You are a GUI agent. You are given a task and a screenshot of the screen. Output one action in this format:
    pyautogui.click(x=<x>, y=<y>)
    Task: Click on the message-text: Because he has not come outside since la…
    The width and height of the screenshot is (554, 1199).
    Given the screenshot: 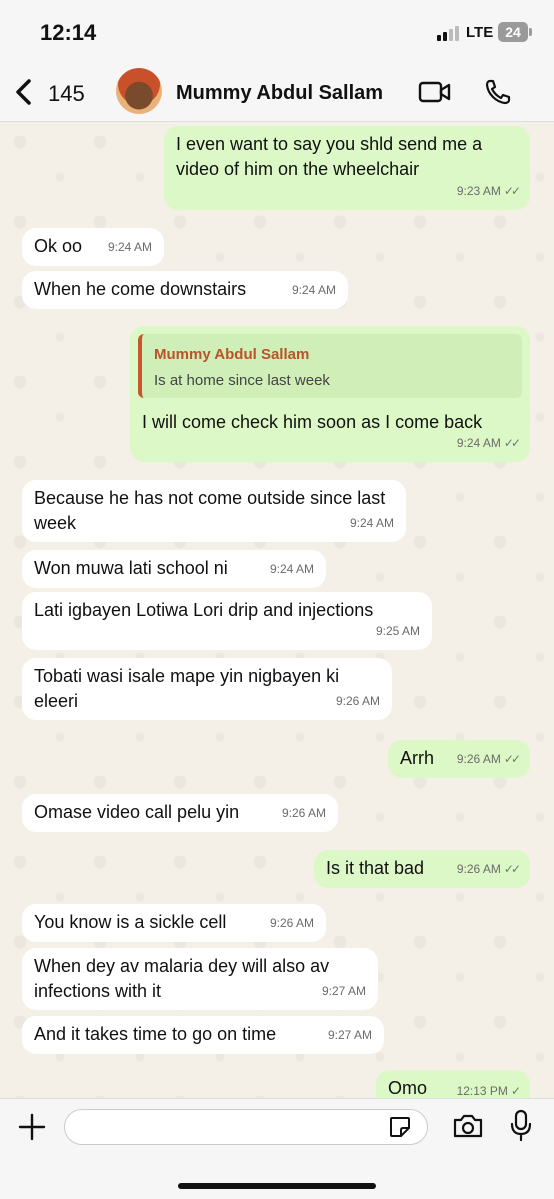 What is the action you would take?
    pyautogui.click(x=210, y=510)
    